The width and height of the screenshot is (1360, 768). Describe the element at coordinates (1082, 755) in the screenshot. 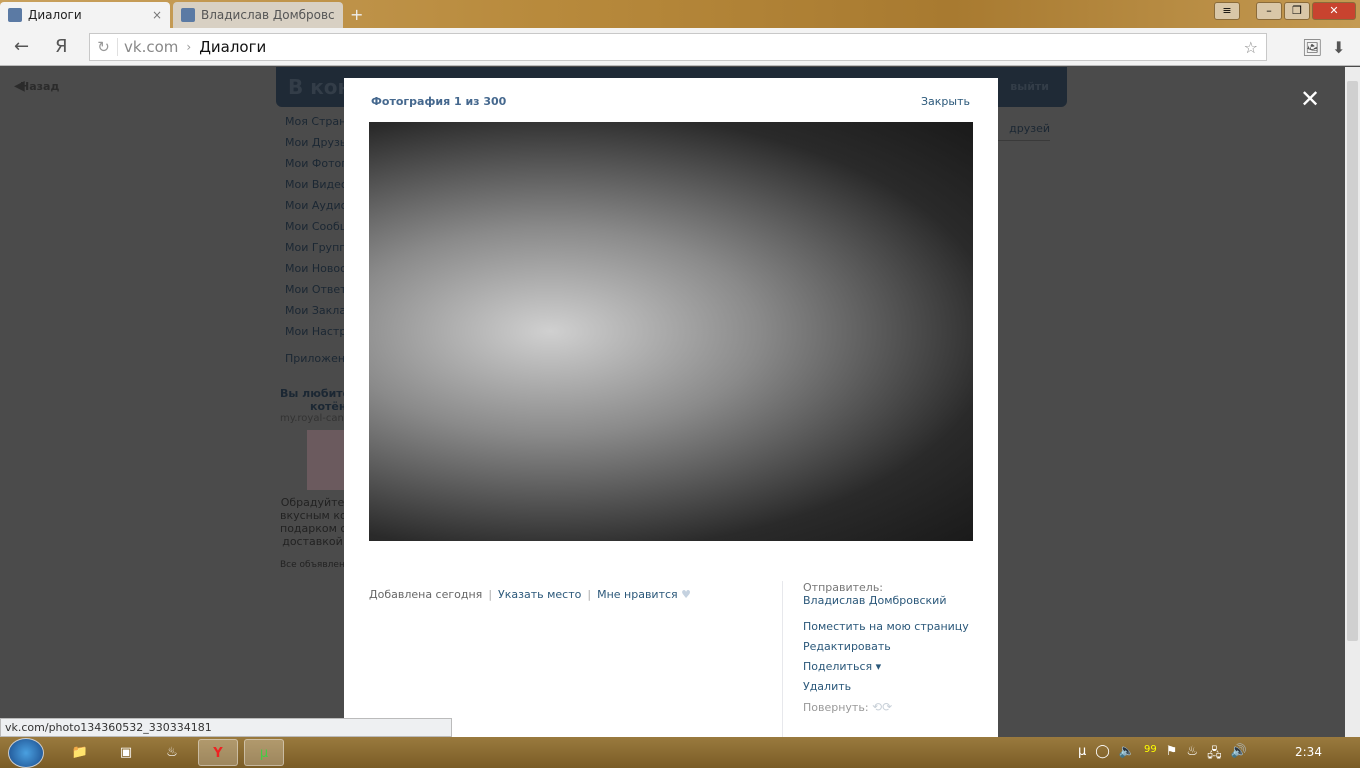

I see `utorrent-tray-icon: µ` at that location.